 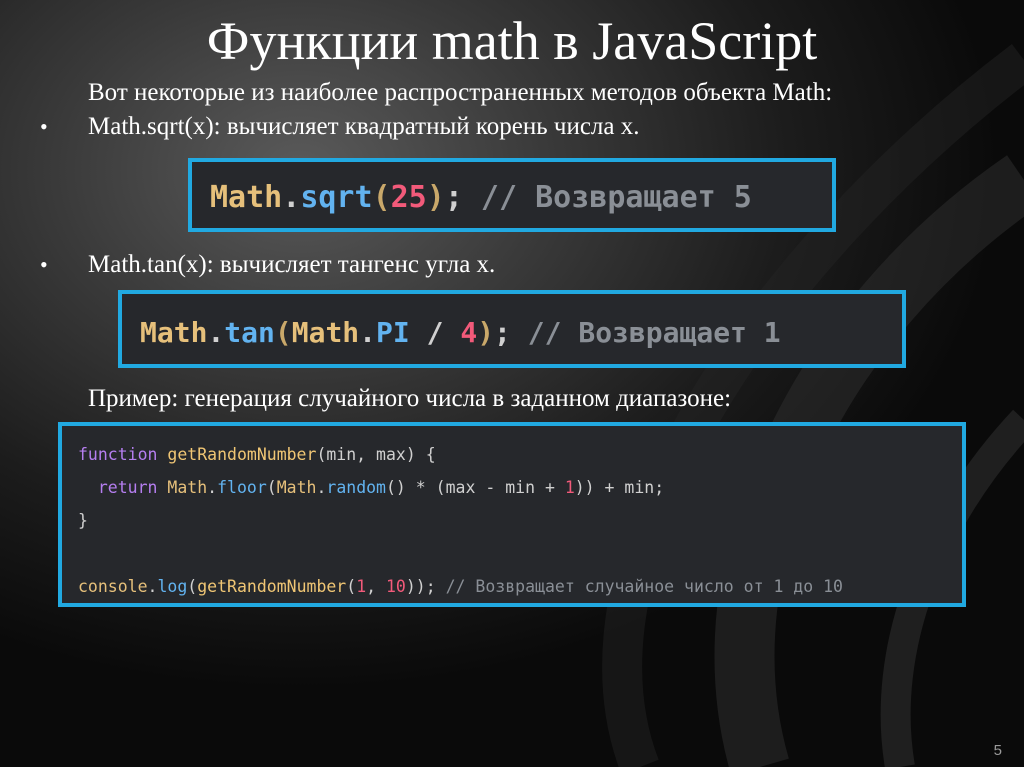 What do you see at coordinates (83, 520) in the screenshot?
I see `code-line-3: }` at bounding box center [83, 520].